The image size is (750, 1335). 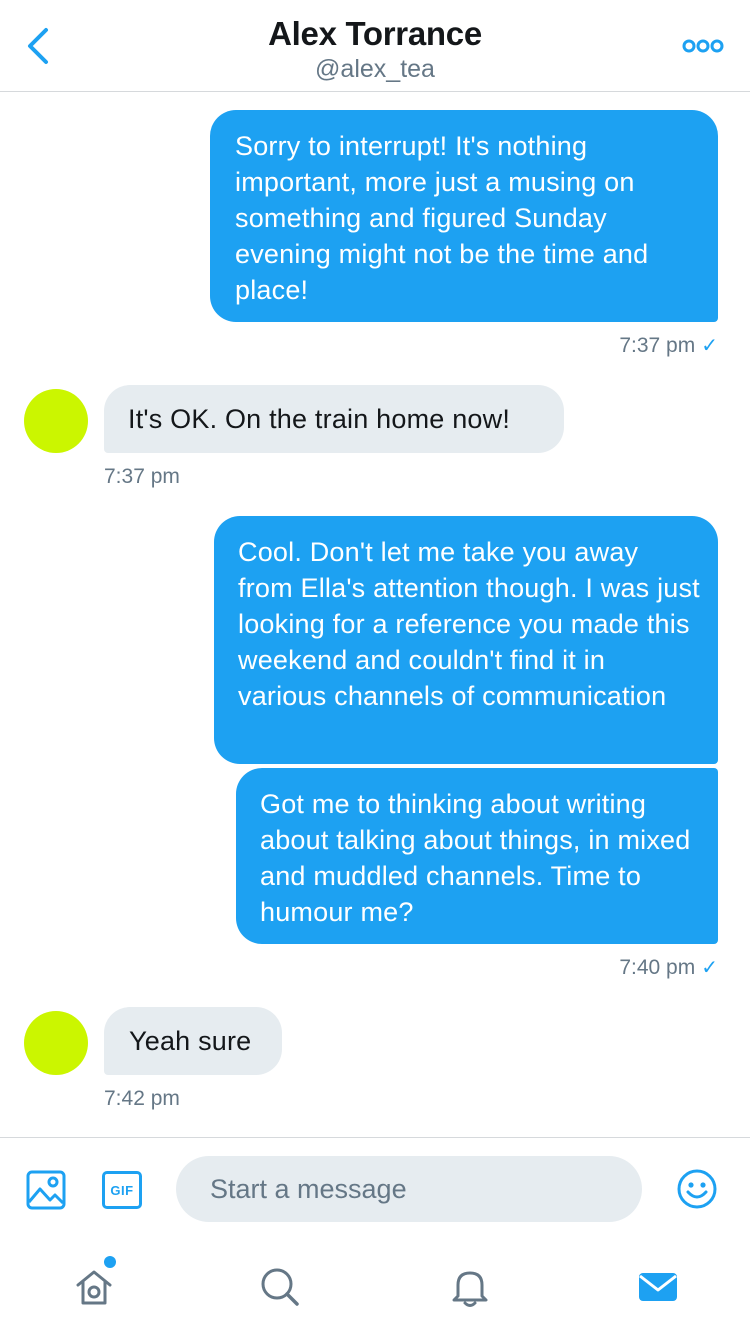 I want to click on bottom-tab-bar, so click(x=375, y=1286).